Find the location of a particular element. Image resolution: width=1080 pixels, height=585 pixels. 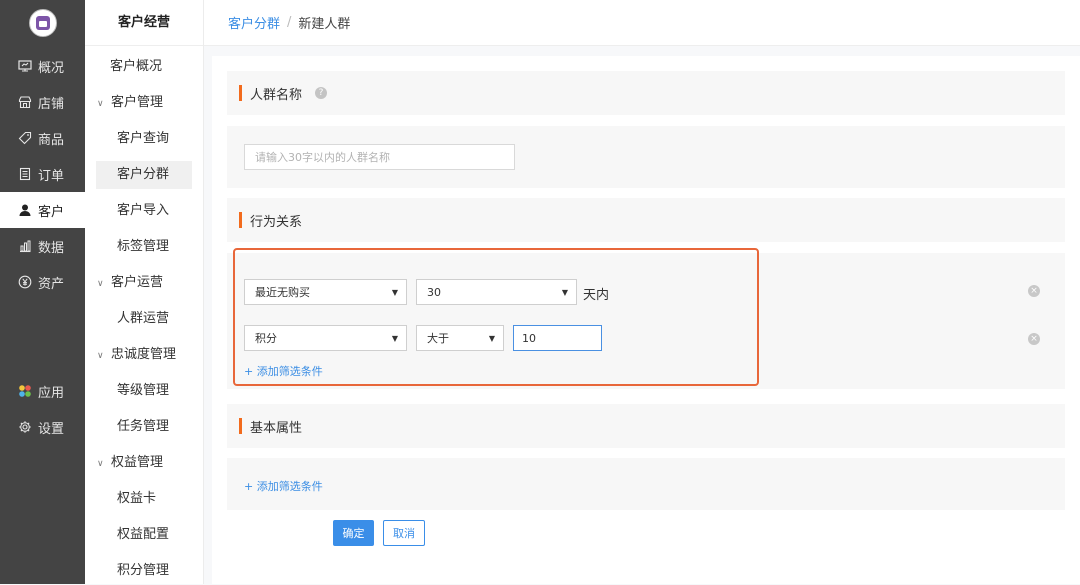

menu-group-customer-operation: ∨ 客户运营 is located at coordinates (130, 283).